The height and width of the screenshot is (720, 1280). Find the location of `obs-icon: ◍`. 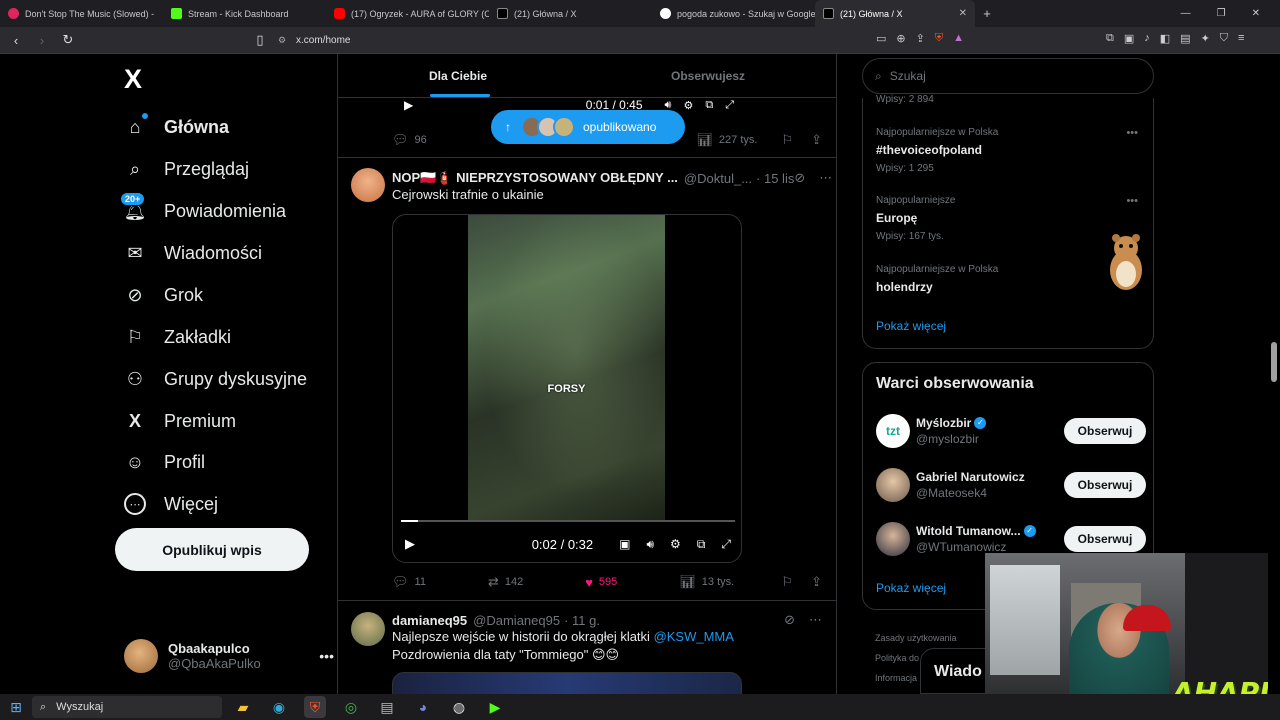

obs-icon: ◍ is located at coordinates (459, 707).